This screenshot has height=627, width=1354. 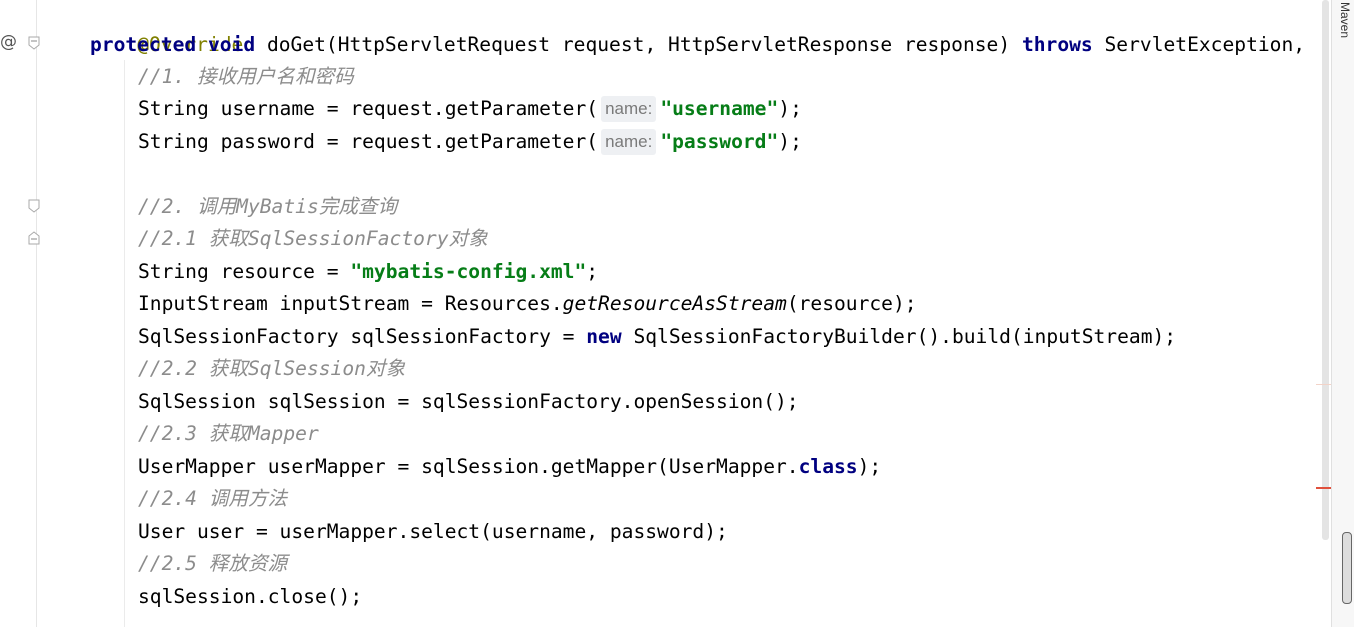 What do you see at coordinates (368, 108) in the screenshot?
I see `code-text: String username = request.getParameter(` at bounding box center [368, 108].